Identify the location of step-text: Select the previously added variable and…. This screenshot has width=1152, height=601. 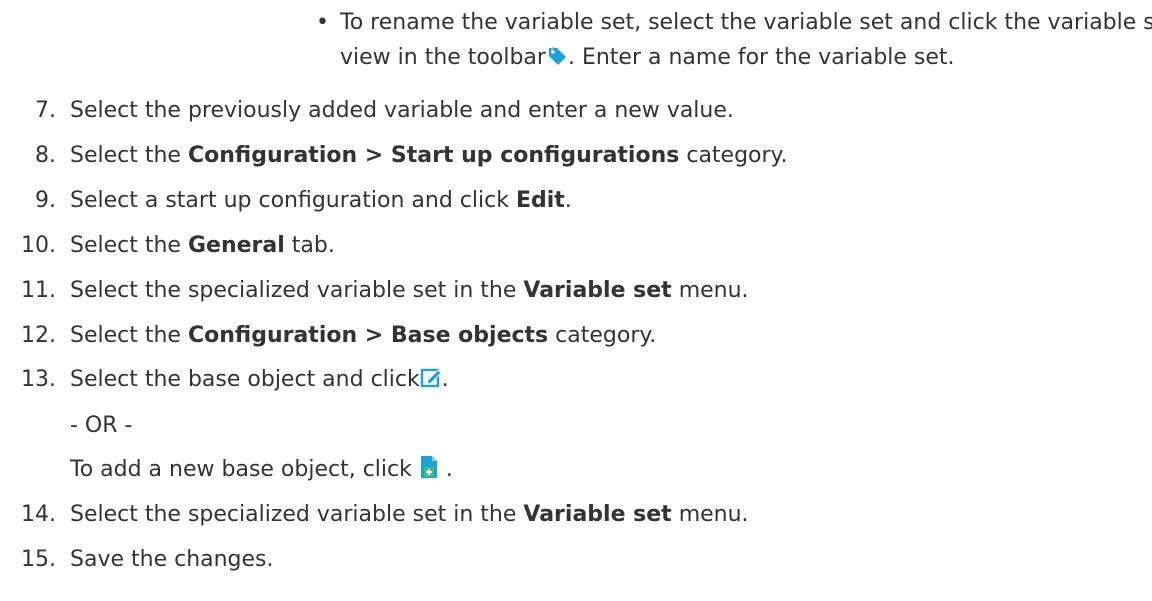
(402, 110).